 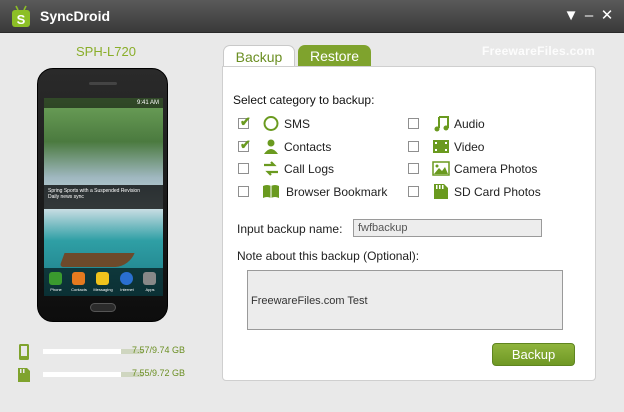 What do you see at coordinates (149, 278) in the screenshot?
I see `apps-icon` at bounding box center [149, 278].